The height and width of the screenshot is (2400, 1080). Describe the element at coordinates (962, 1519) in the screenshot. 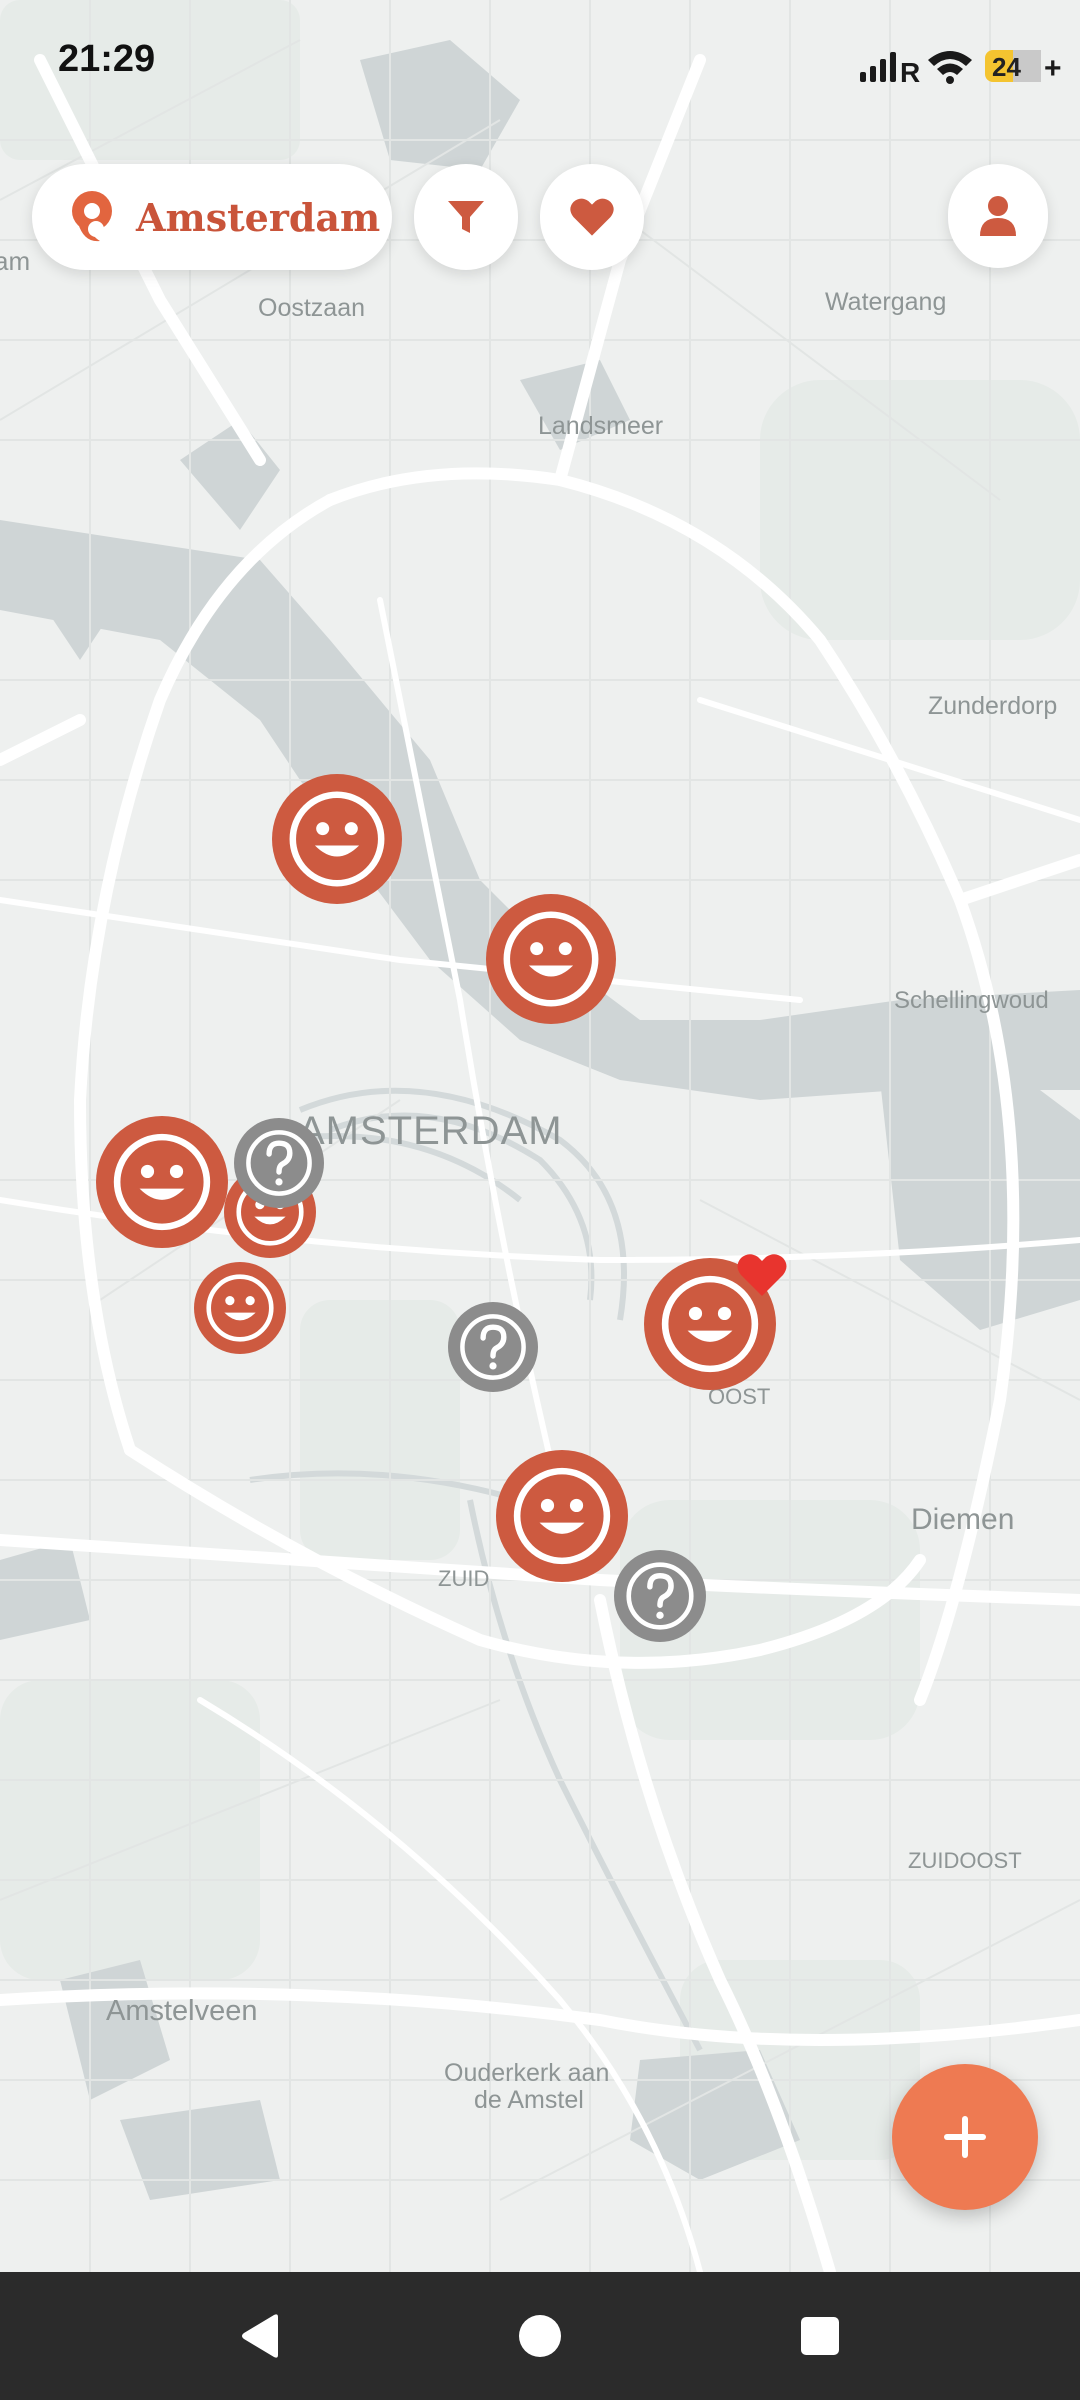

I see `map-label-diemen: Diemen` at that location.